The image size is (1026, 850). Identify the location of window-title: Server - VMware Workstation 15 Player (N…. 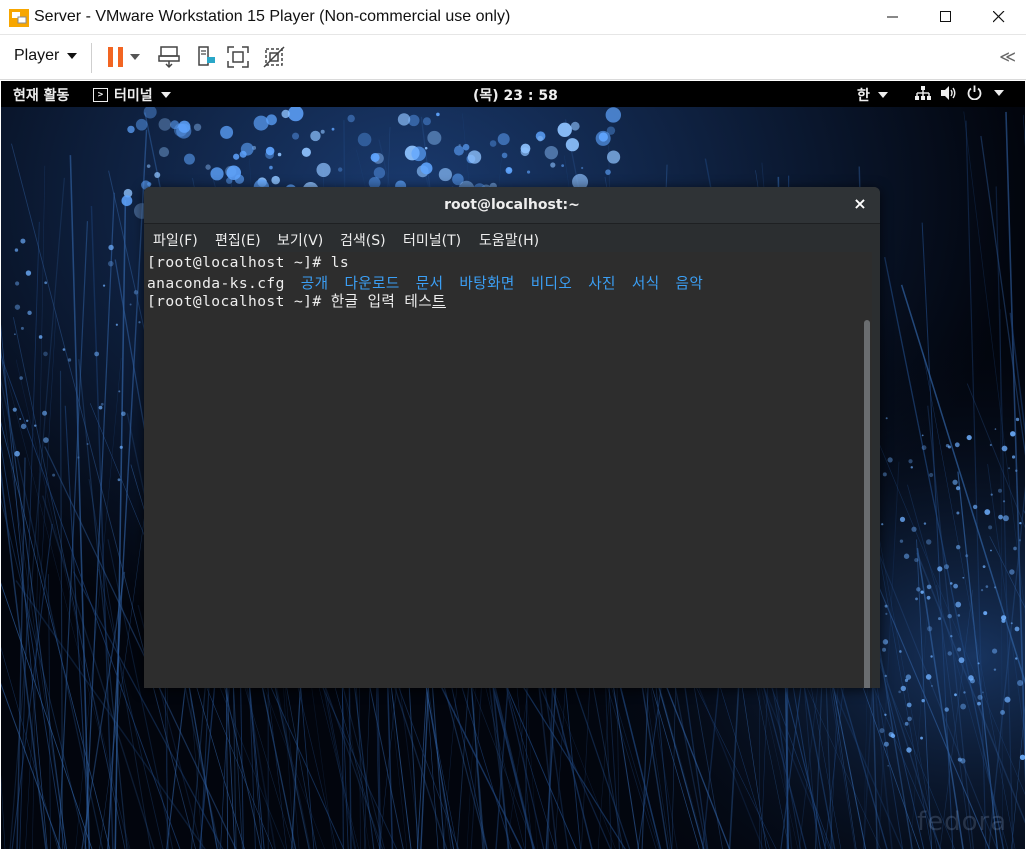
(272, 16).